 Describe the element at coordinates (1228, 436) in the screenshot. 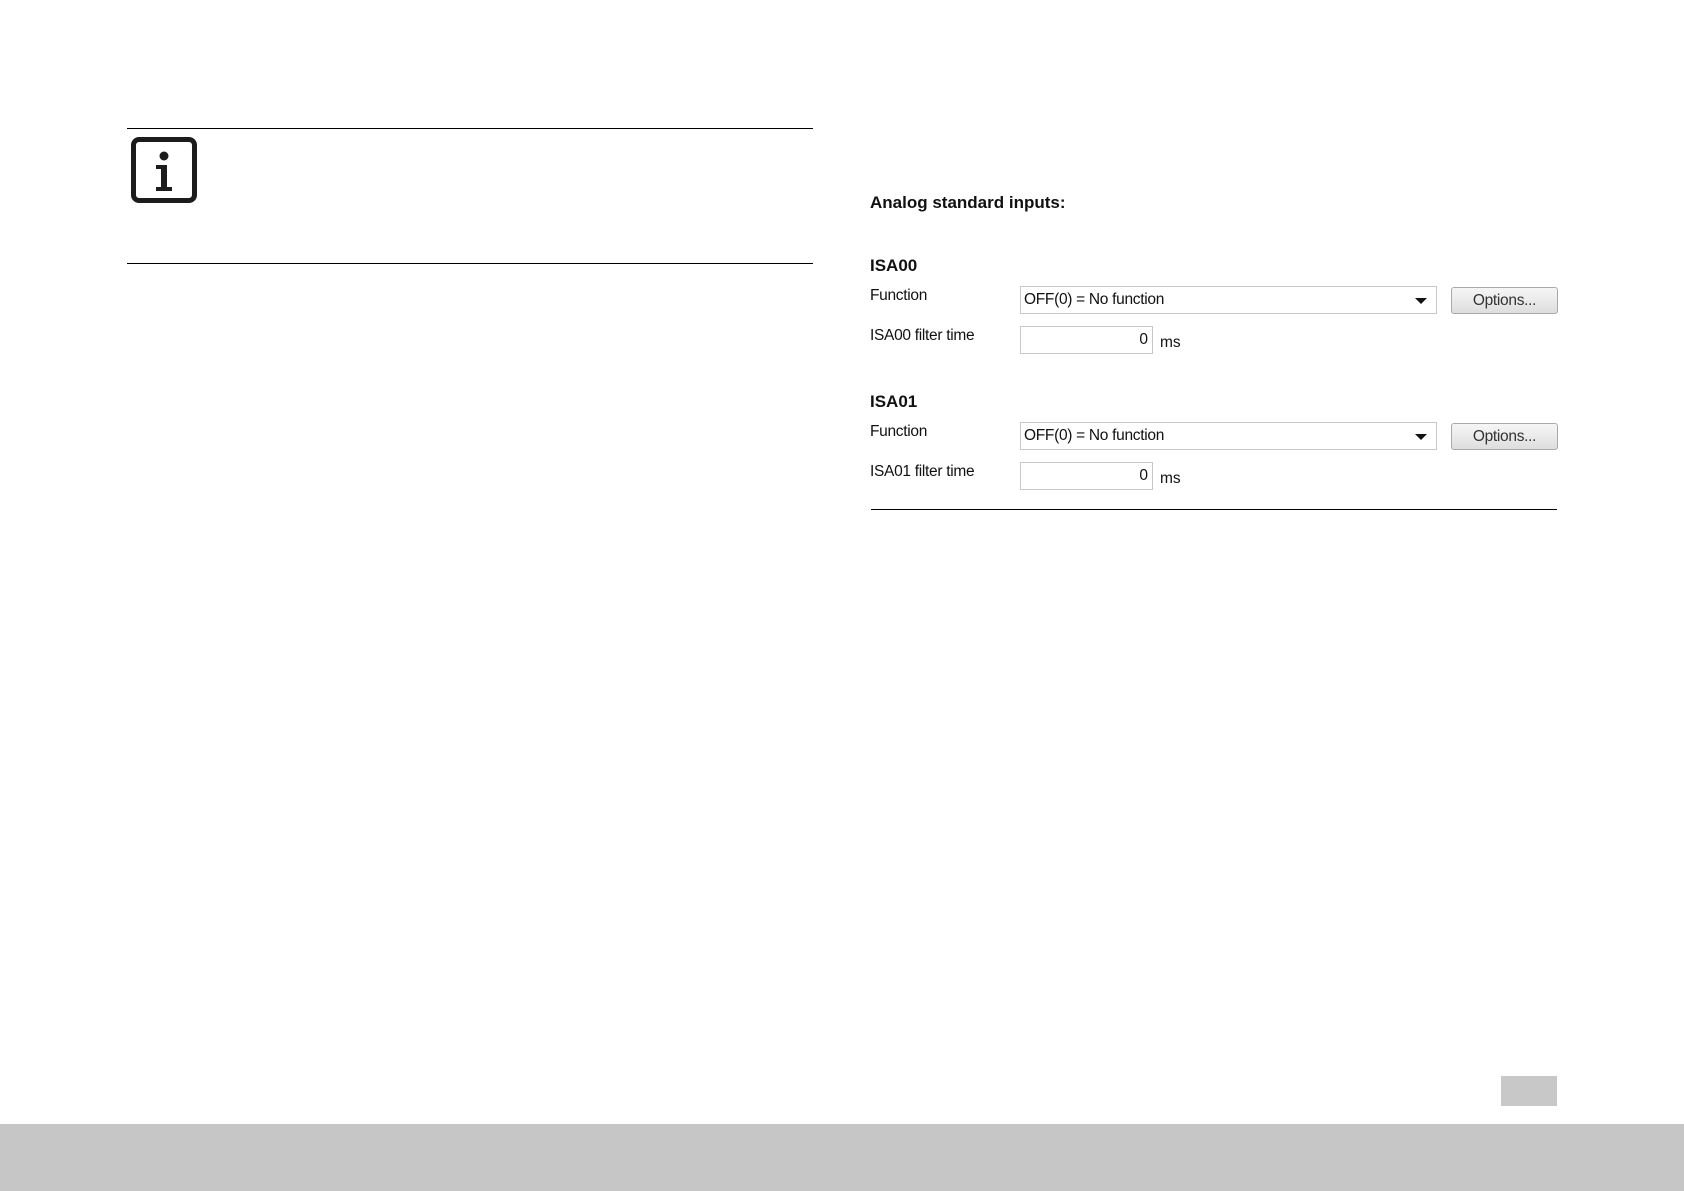

I see `function-select-isa01: OFF(0) = No function` at that location.